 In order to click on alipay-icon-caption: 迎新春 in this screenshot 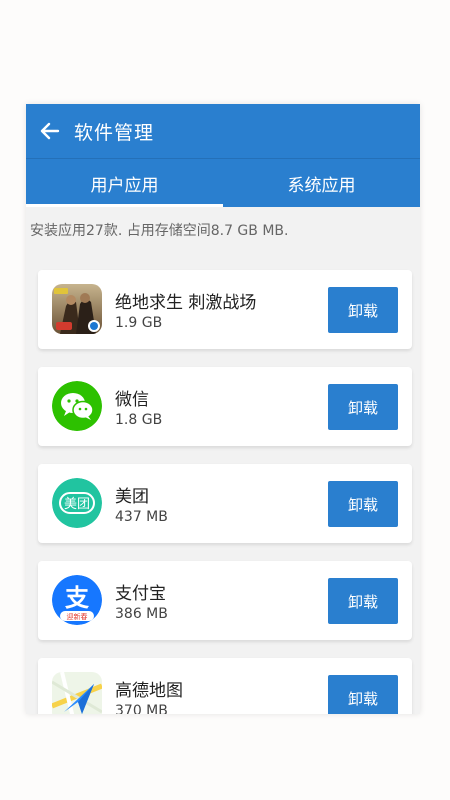, I will do `click(77, 616)`.